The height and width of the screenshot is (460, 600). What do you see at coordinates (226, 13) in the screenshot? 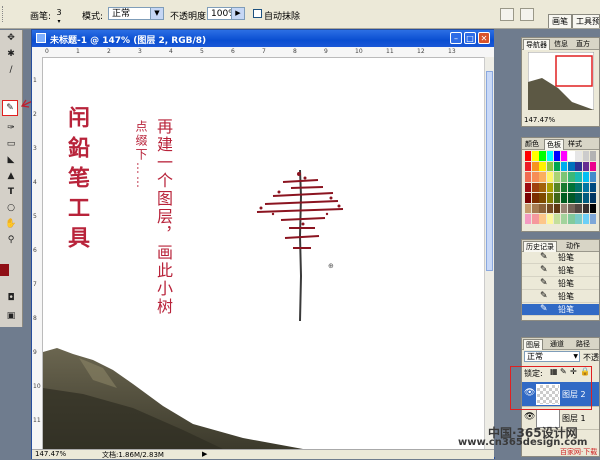
I see `opacity-input: 100% ▶` at bounding box center [226, 13].